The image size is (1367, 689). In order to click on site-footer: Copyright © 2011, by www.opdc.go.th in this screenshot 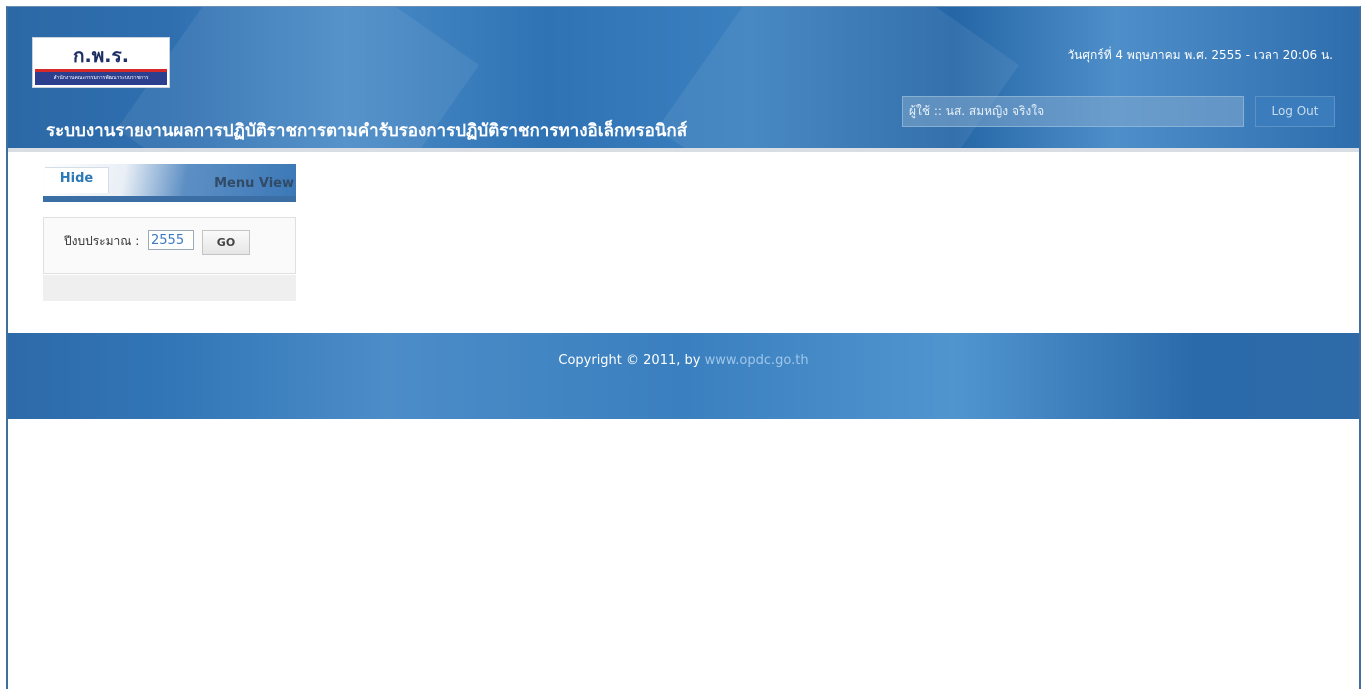, I will do `click(683, 376)`.